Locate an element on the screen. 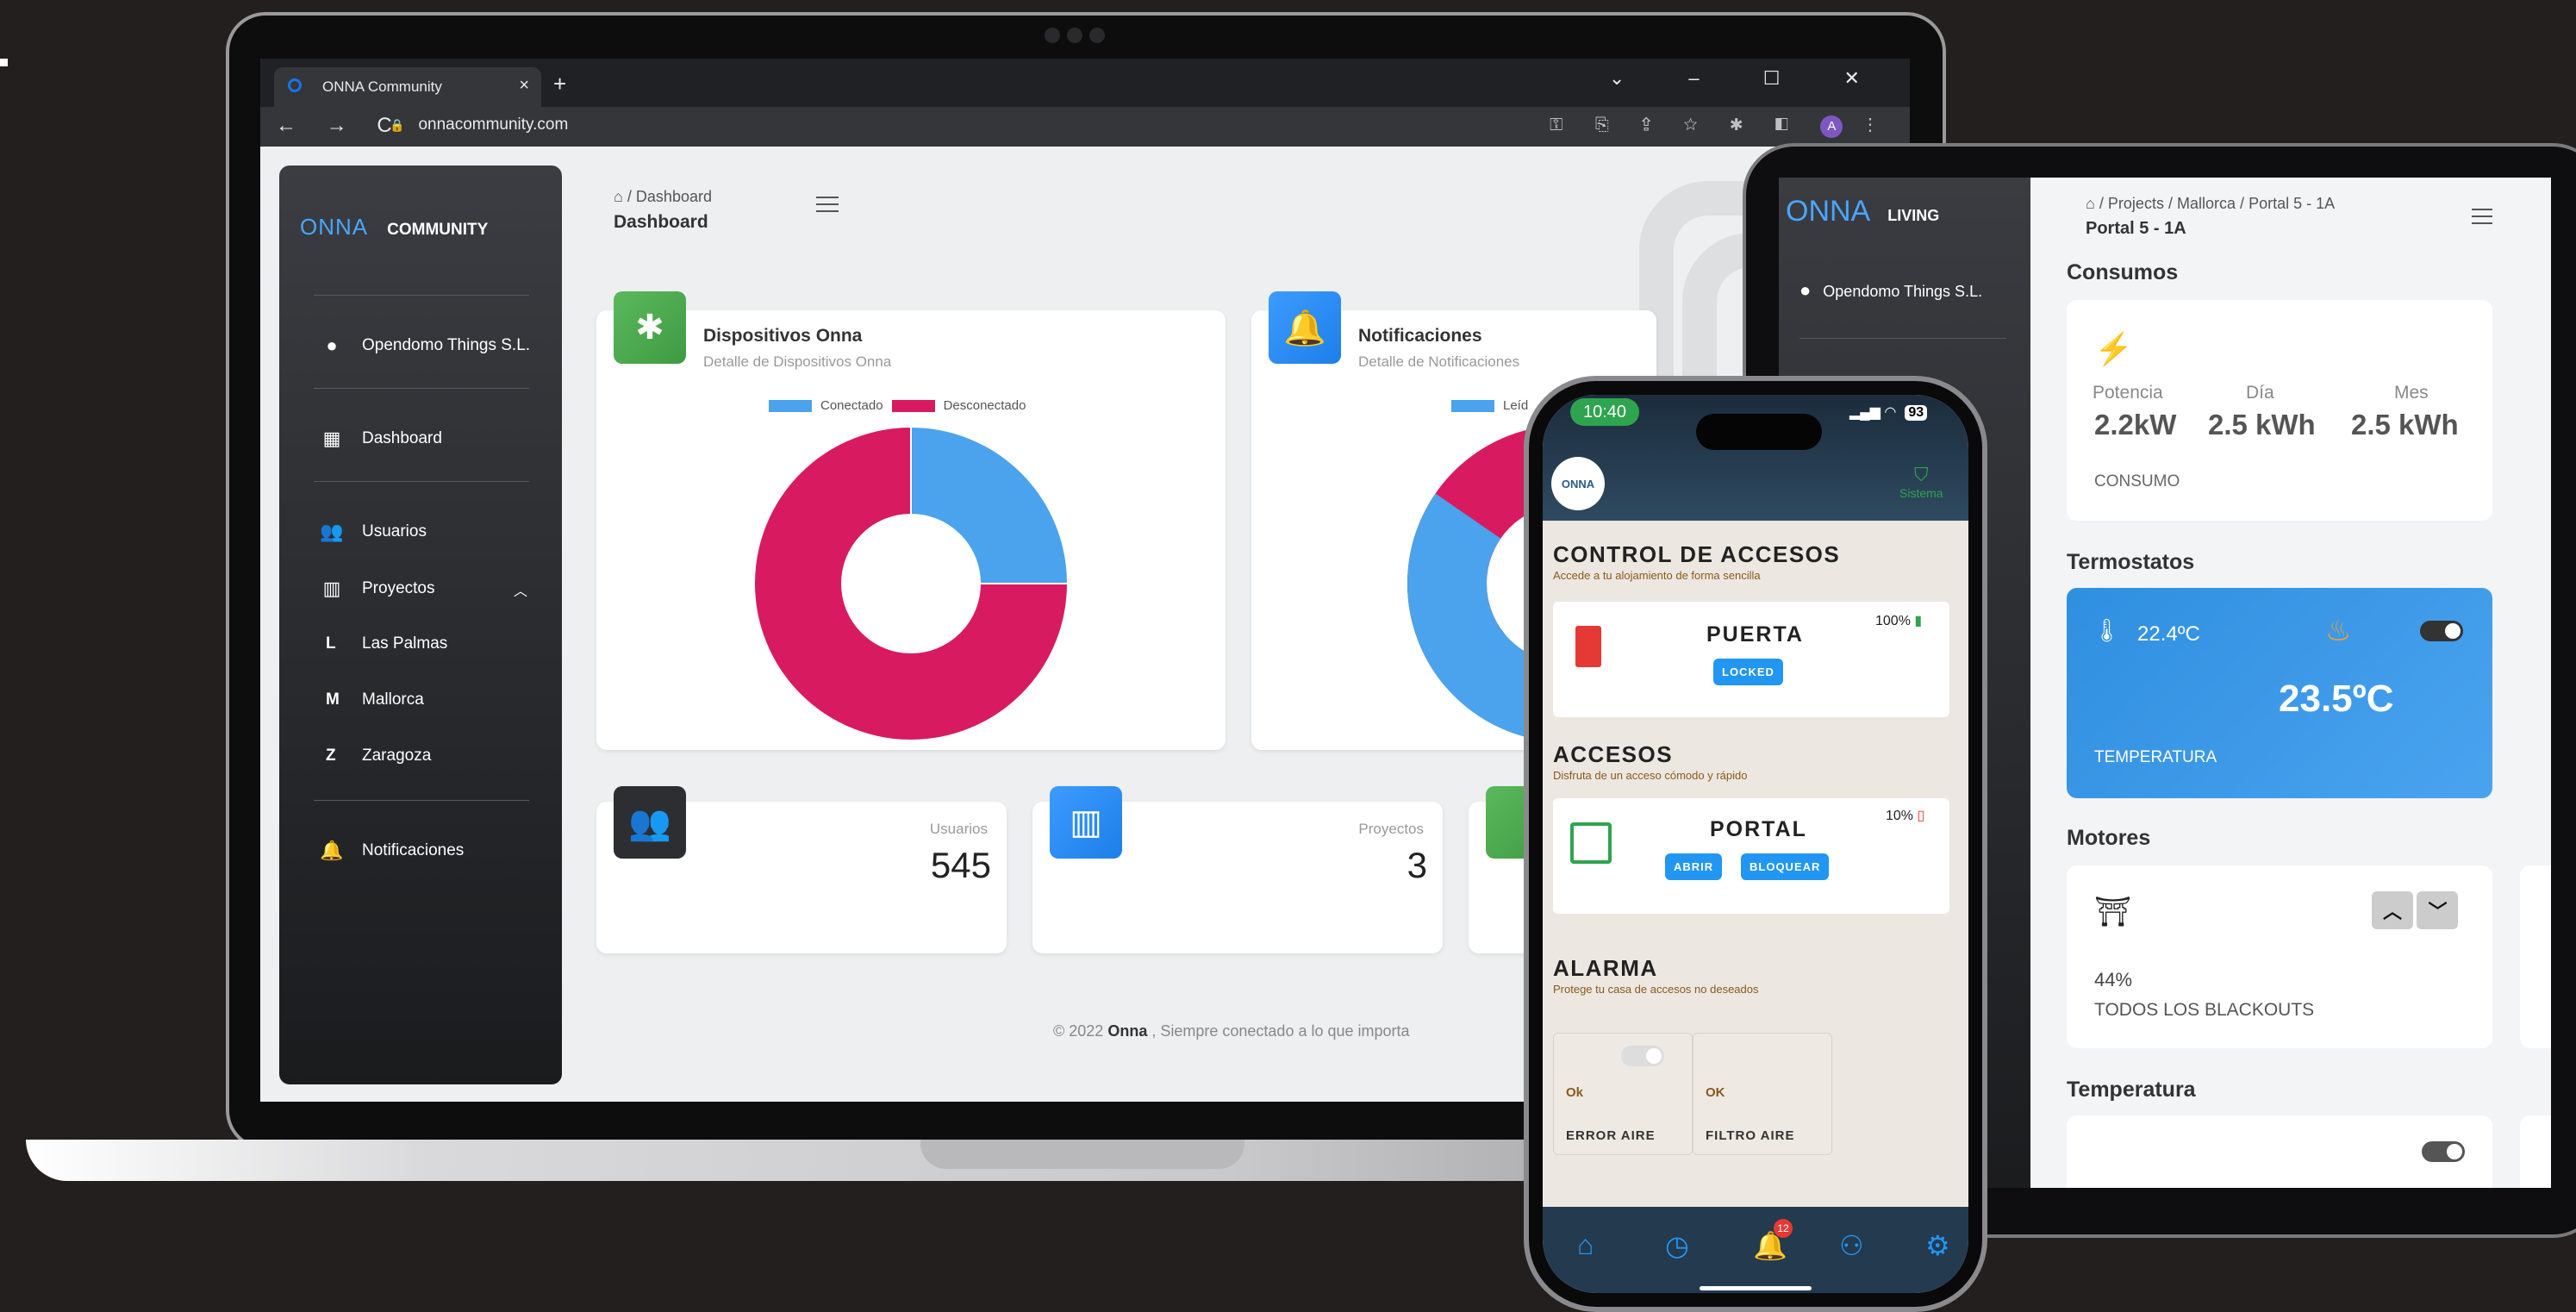 This screenshot has height=1312, width=2576. tab-title: ONNA Community is located at coordinates (382, 87).